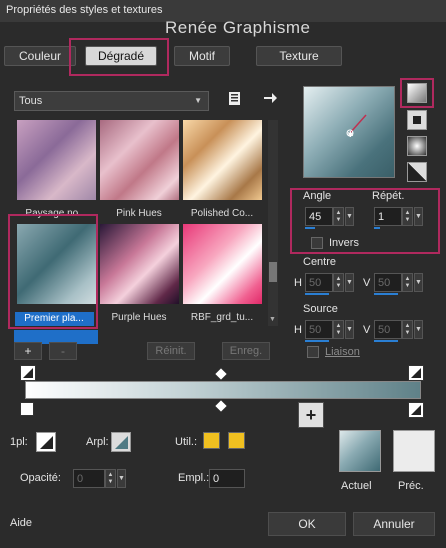 This screenshot has width=446, height=548. Describe the element at coordinates (21, 523) in the screenshot. I see `help-link: Aide` at that location.